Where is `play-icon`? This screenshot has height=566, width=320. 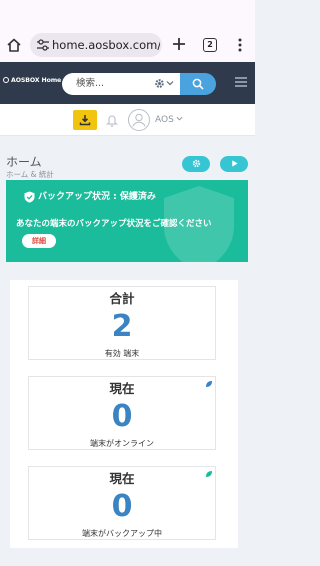
play-icon is located at coordinates (235, 163).